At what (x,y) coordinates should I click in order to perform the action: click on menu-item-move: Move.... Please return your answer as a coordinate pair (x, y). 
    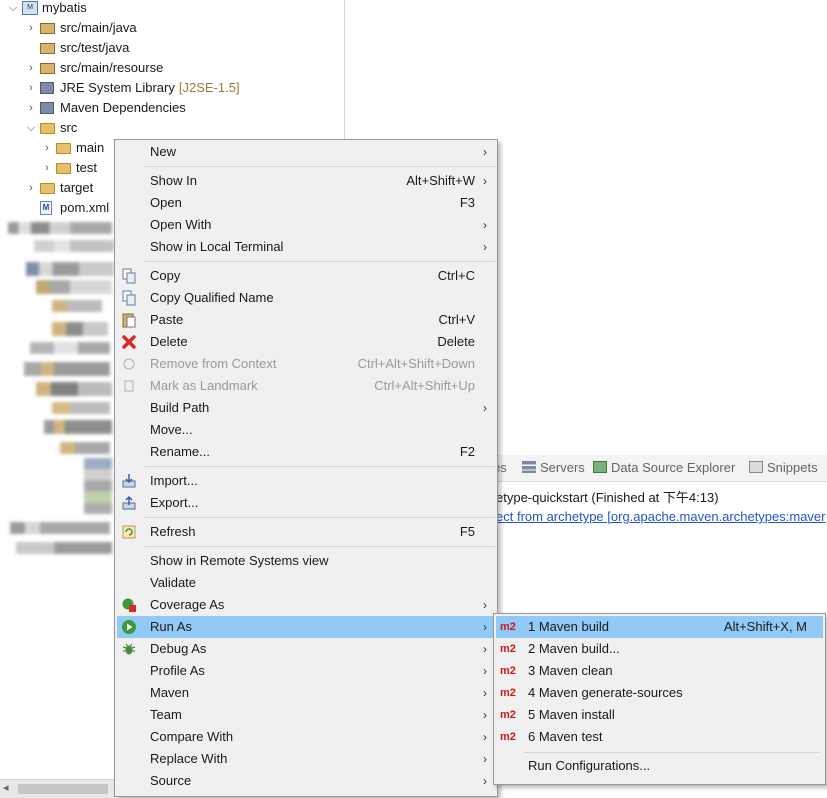
    Looking at the image, I should click on (306, 430).